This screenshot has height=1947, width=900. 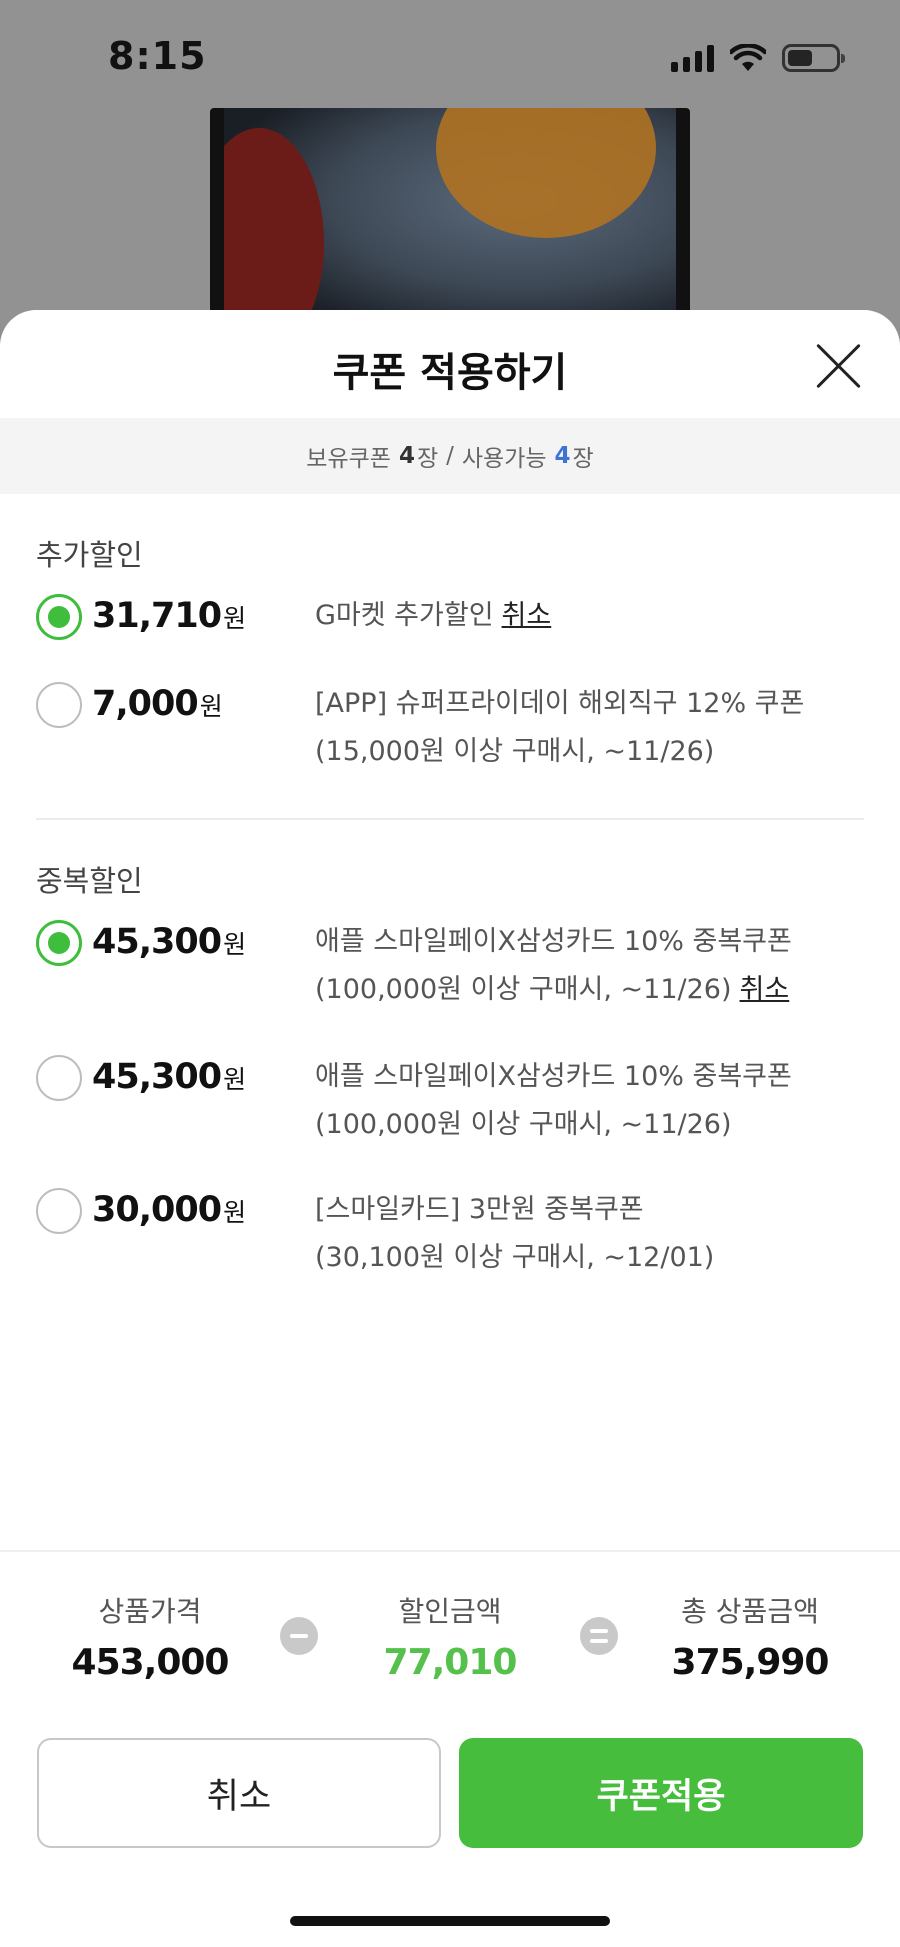 What do you see at coordinates (157, 56) in the screenshot?
I see `status-time: 8:15` at bounding box center [157, 56].